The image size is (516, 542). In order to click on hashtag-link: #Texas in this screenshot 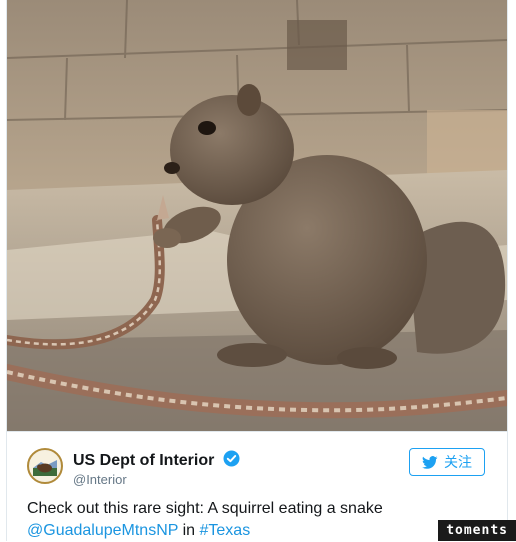, I will do `click(225, 530)`.